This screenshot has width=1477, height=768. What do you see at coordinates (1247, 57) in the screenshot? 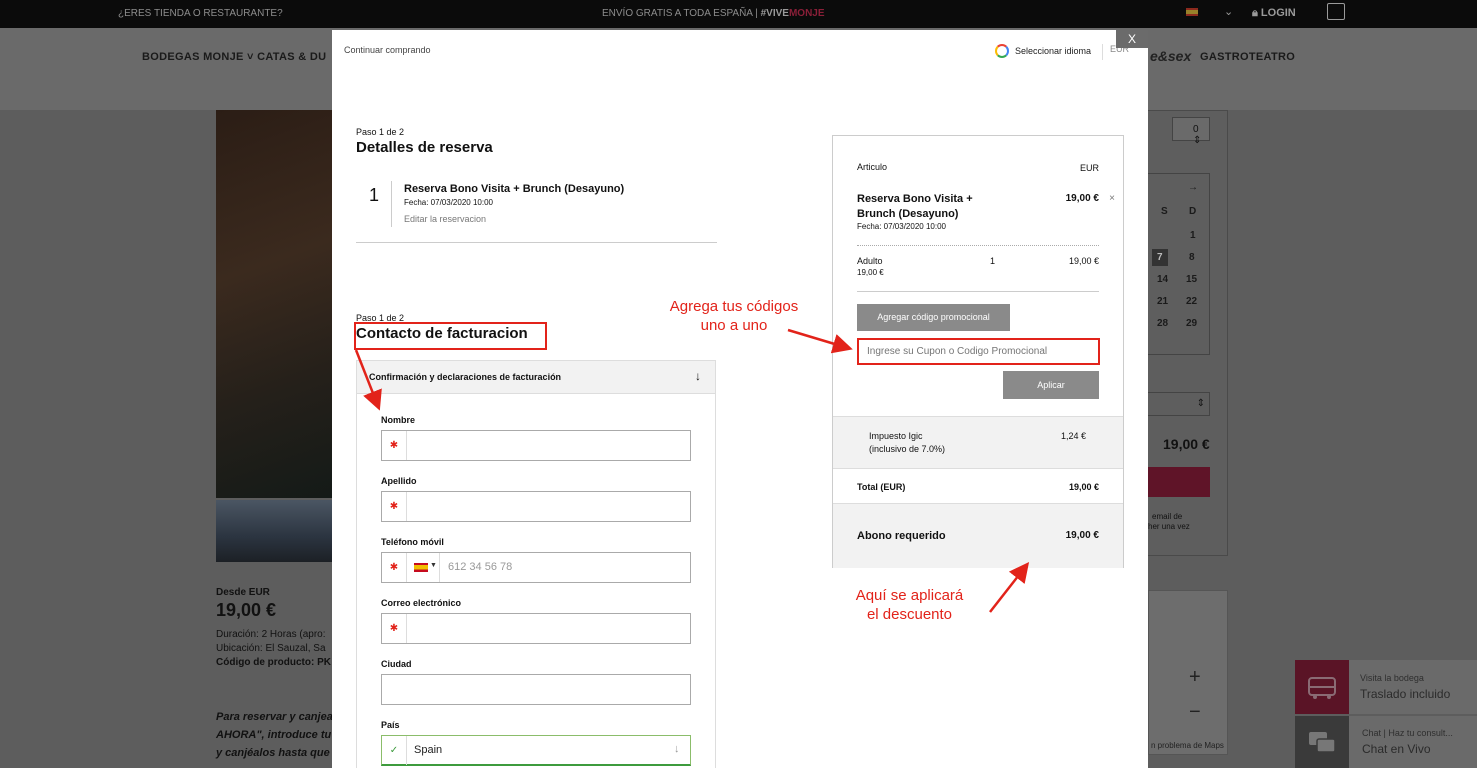
I see `nav-item-gastroteatro: GASTROTEATRO` at bounding box center [1247, 57].